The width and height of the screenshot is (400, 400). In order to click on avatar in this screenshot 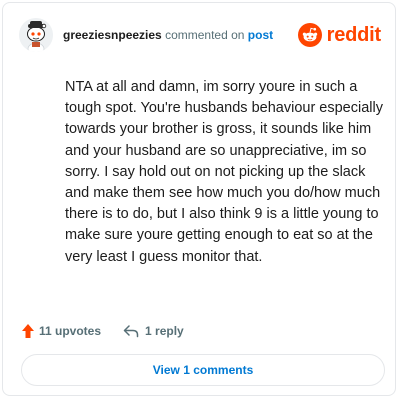, I will do `click(36, 35)`.